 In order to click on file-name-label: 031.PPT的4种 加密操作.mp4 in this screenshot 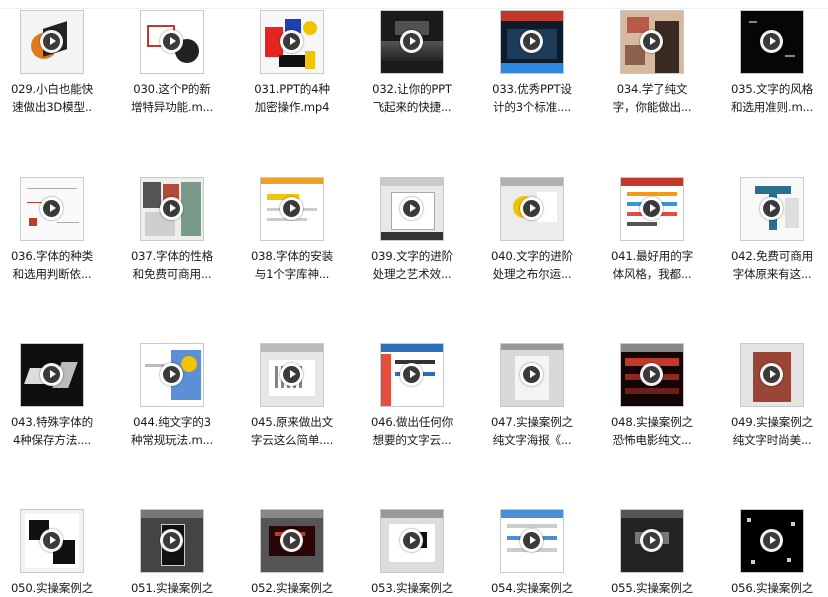, I will do `click(292, 98)`.